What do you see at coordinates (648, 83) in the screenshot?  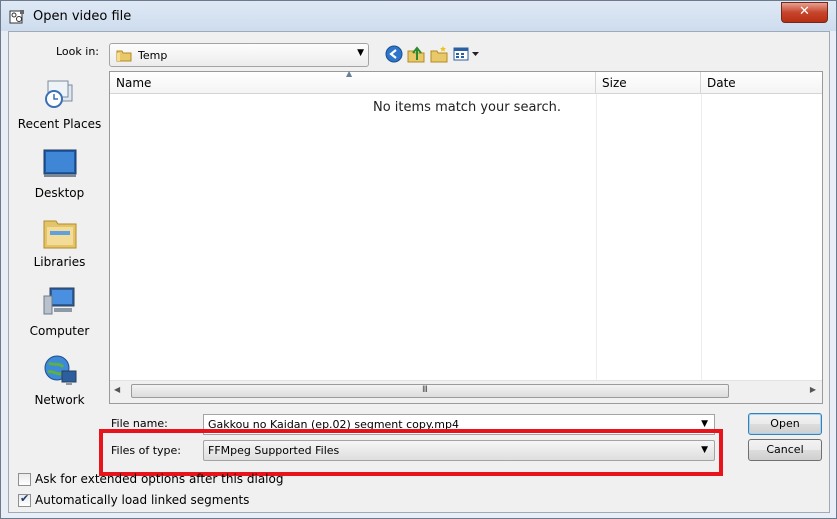 I see `column-header-size: Size` at bounding box center [648, 83].